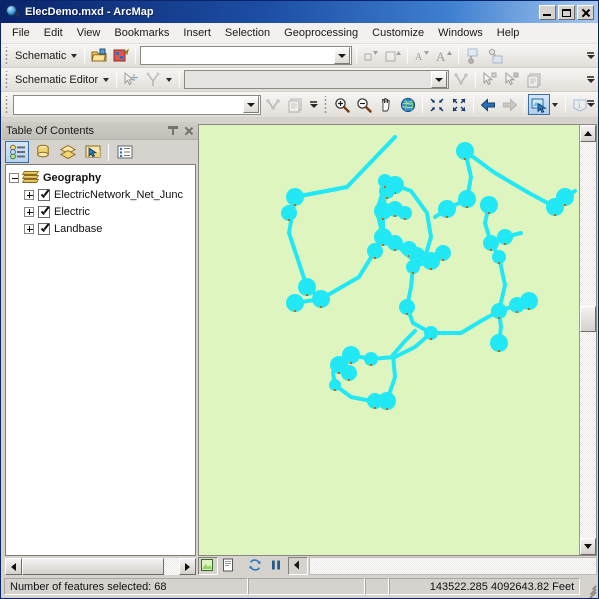 The height and width of the screenshot is (599, 599). What do you see at coordinates (53, 33) in the screenshot?
I see `menu-edit: Edit` at bounding box center [53, 33].